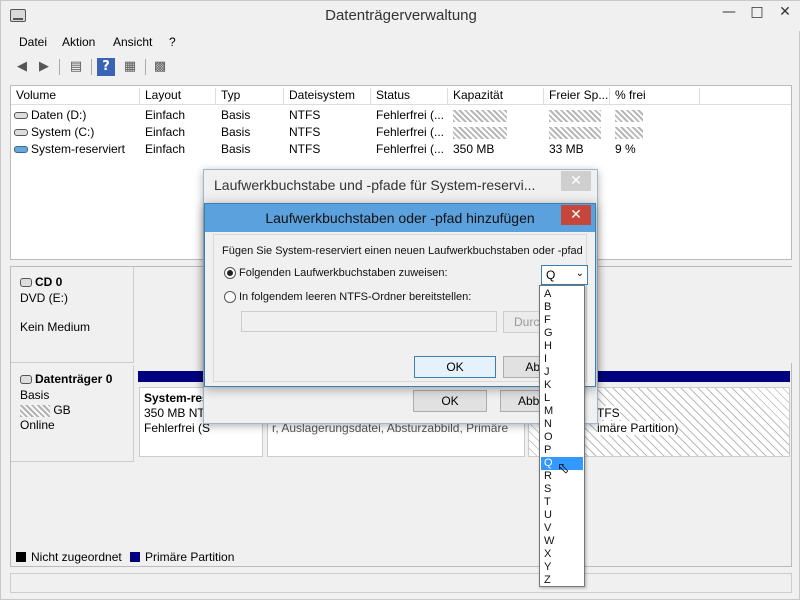 Image resolution: width=800 pixels, height=600 pixels. I want to click on status-bar, so click(401, 583).